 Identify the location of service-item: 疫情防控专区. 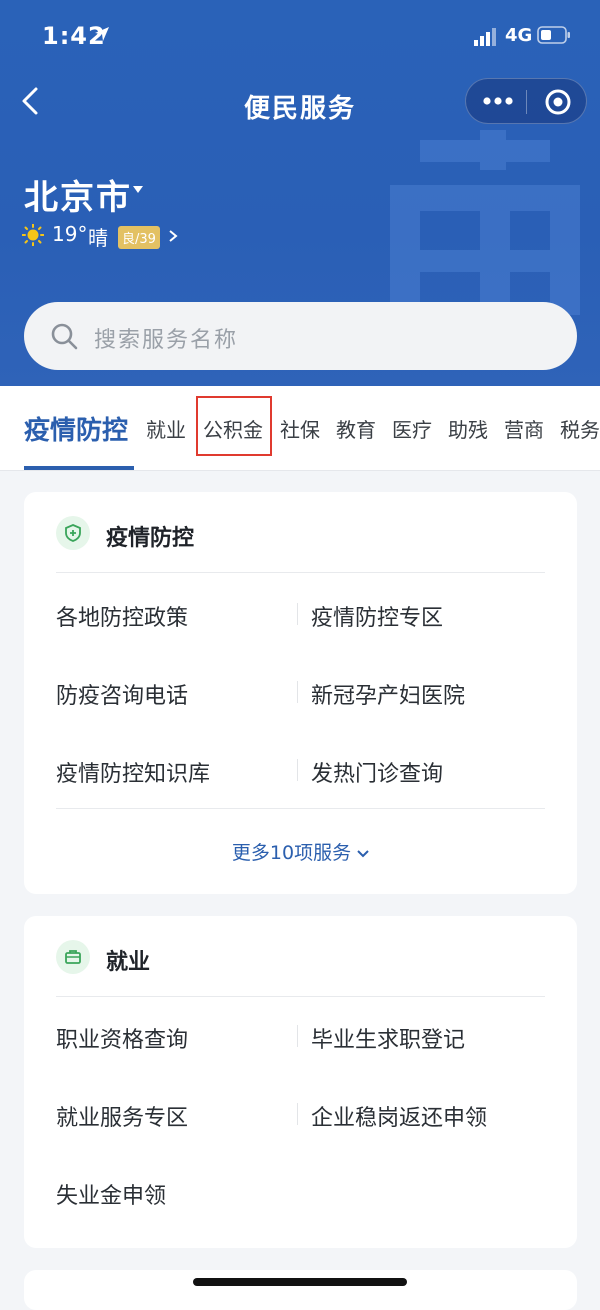
(377, 616).